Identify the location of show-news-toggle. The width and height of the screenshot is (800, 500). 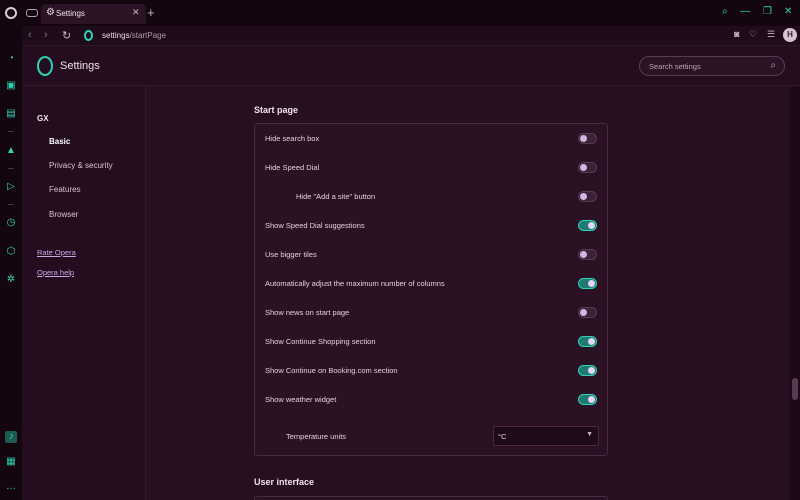
(587, 312).